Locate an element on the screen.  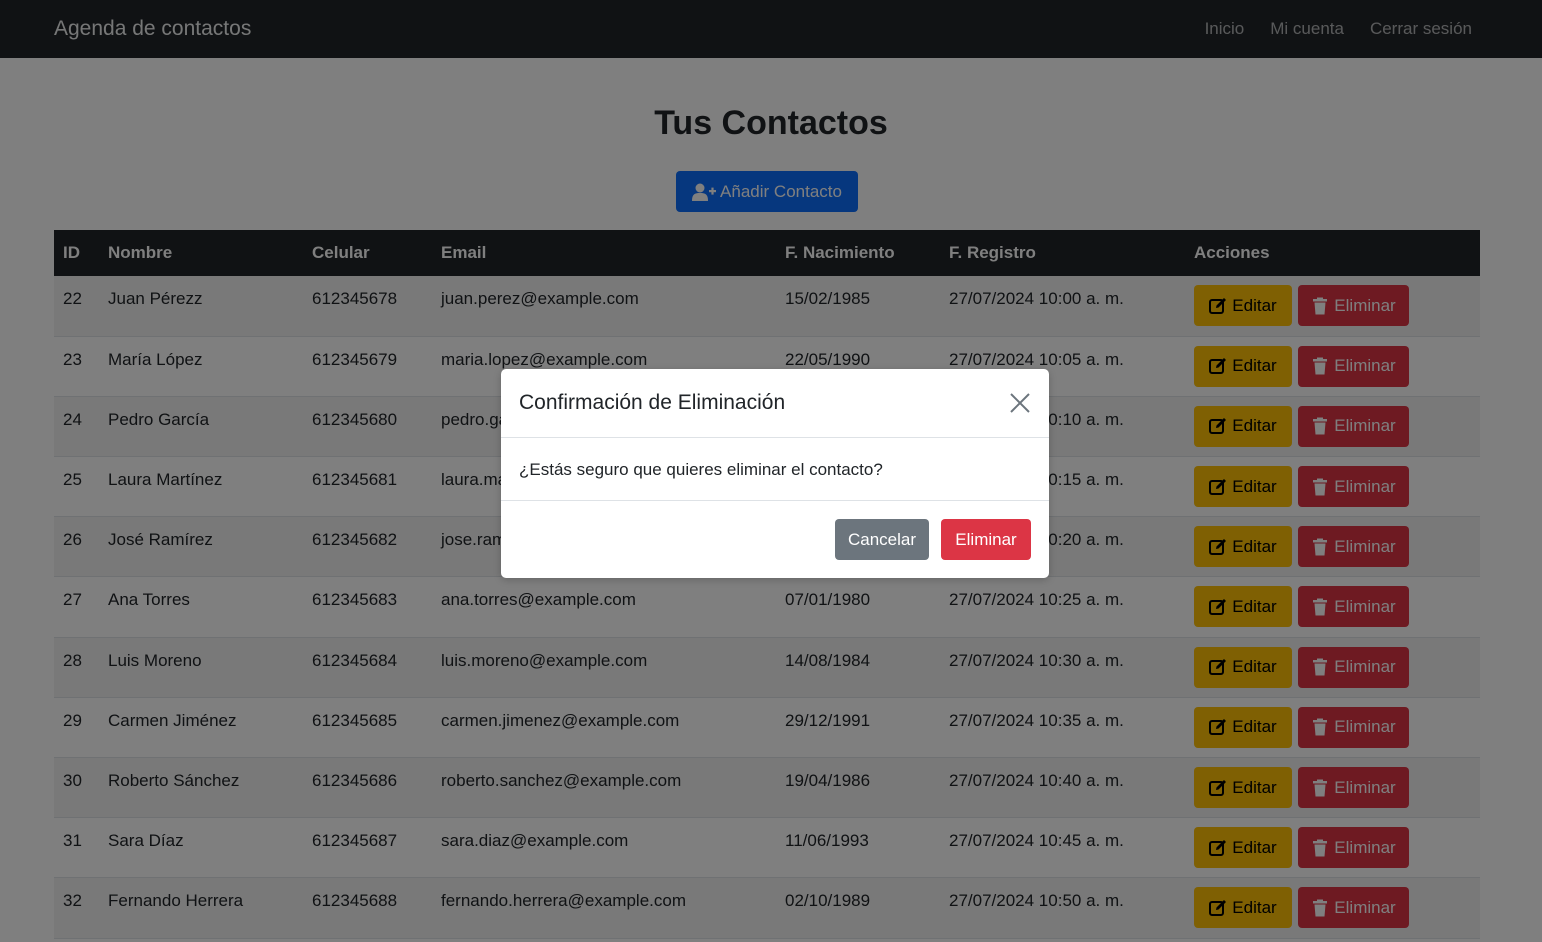
confirm-delete-button: Eliminar is located at coordinates (986, 539).